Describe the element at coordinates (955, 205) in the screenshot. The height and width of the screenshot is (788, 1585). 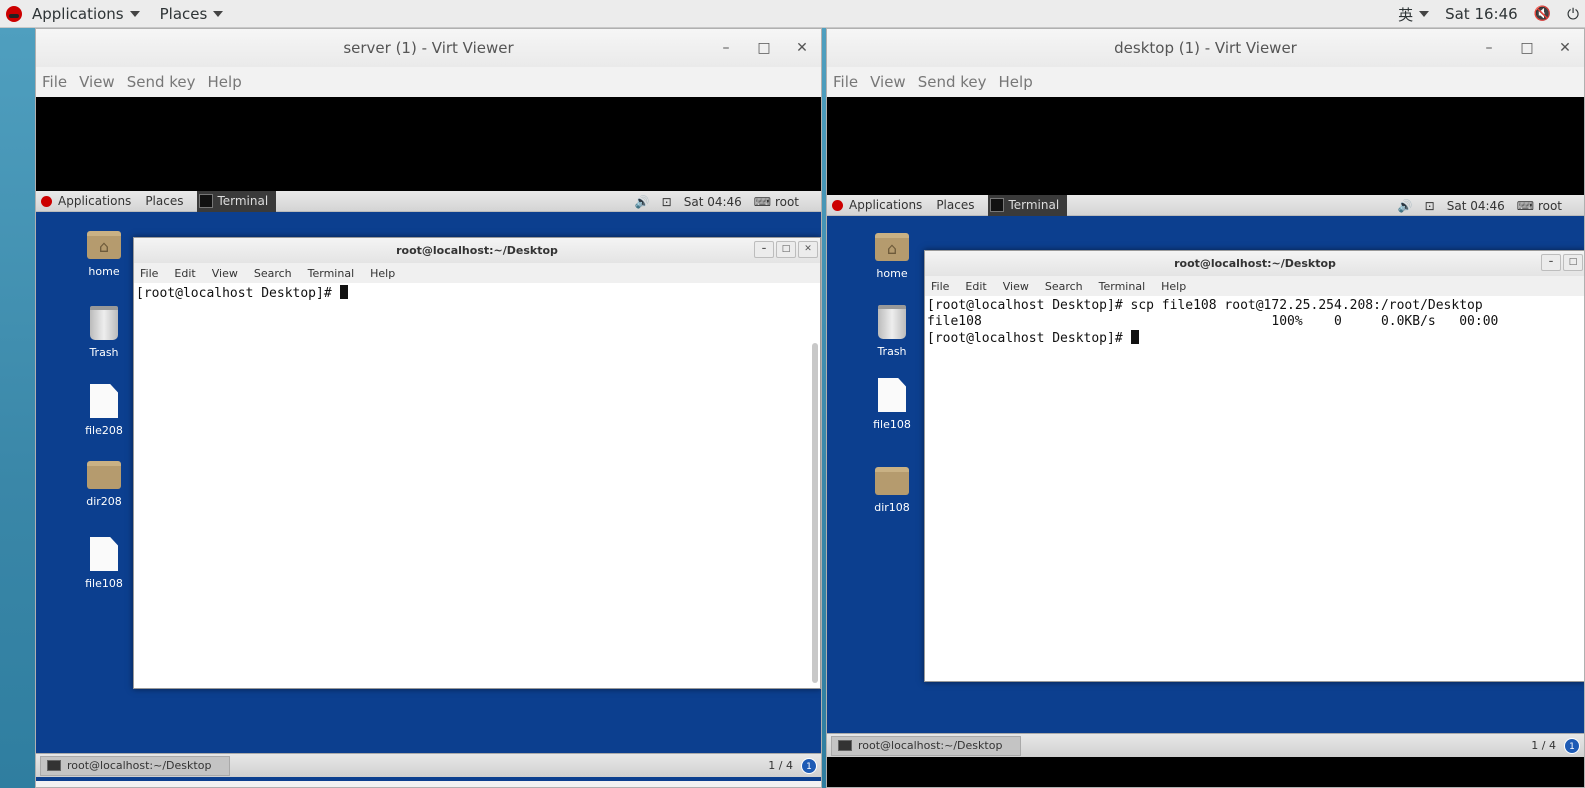
I see `desktop-guest-places: Places` at that location.